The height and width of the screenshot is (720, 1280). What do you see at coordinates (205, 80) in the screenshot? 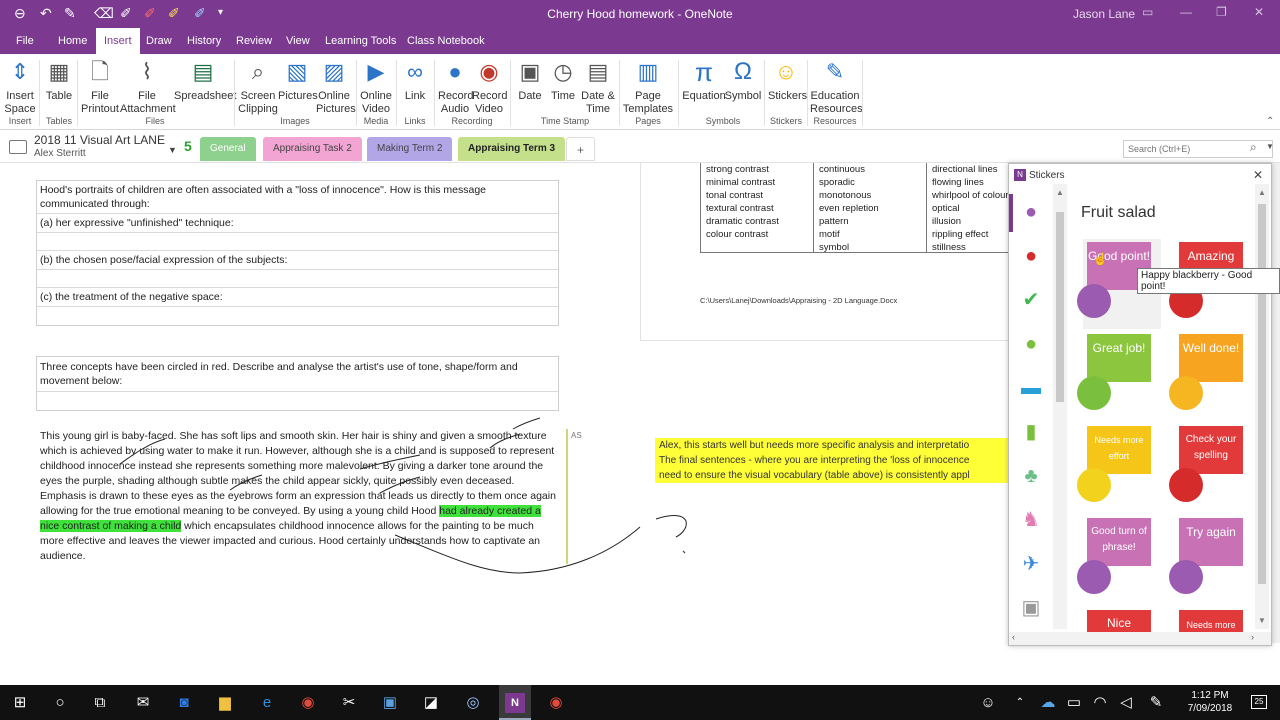
I see `spreadsheet-button: ▤ Spreadsheet` at bounding box center [205, 80].